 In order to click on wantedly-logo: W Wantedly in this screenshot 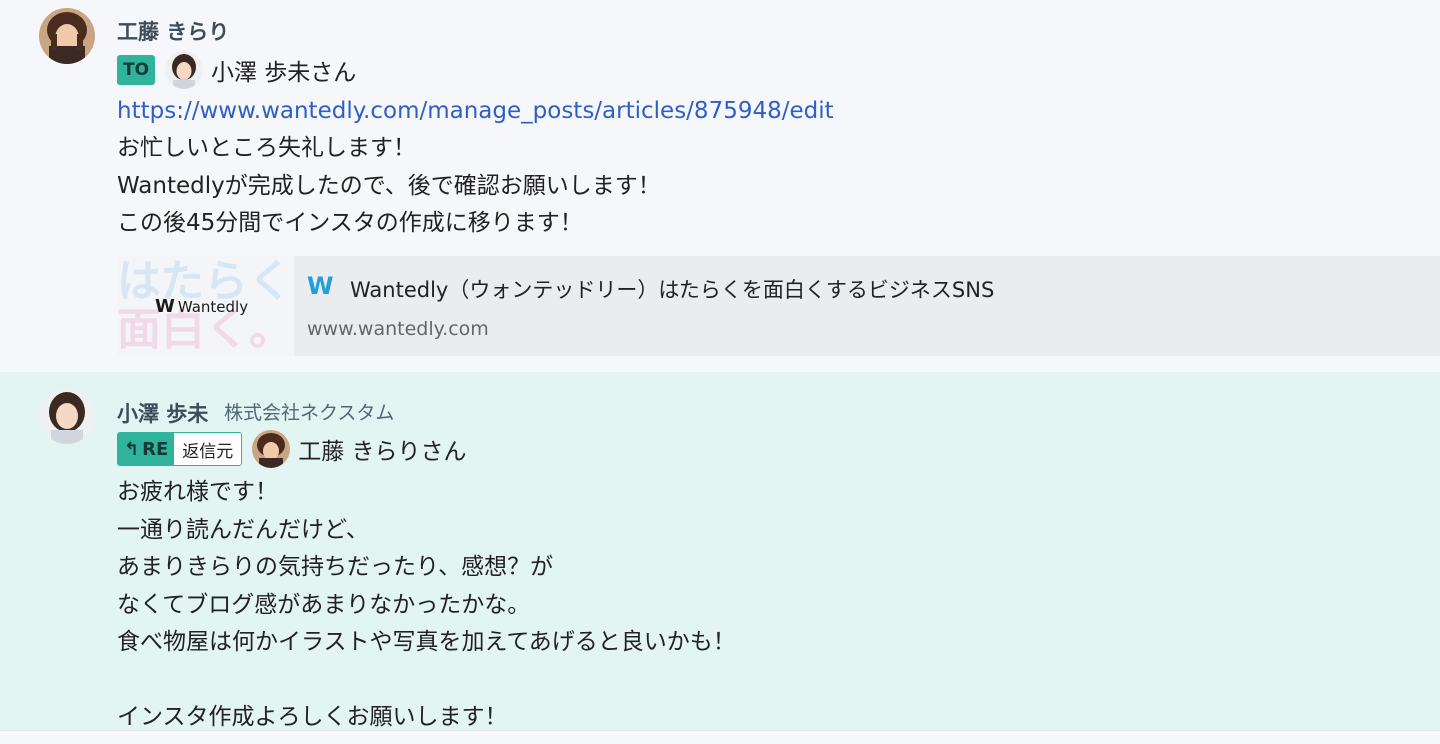, I will do `click(202, 306)`.